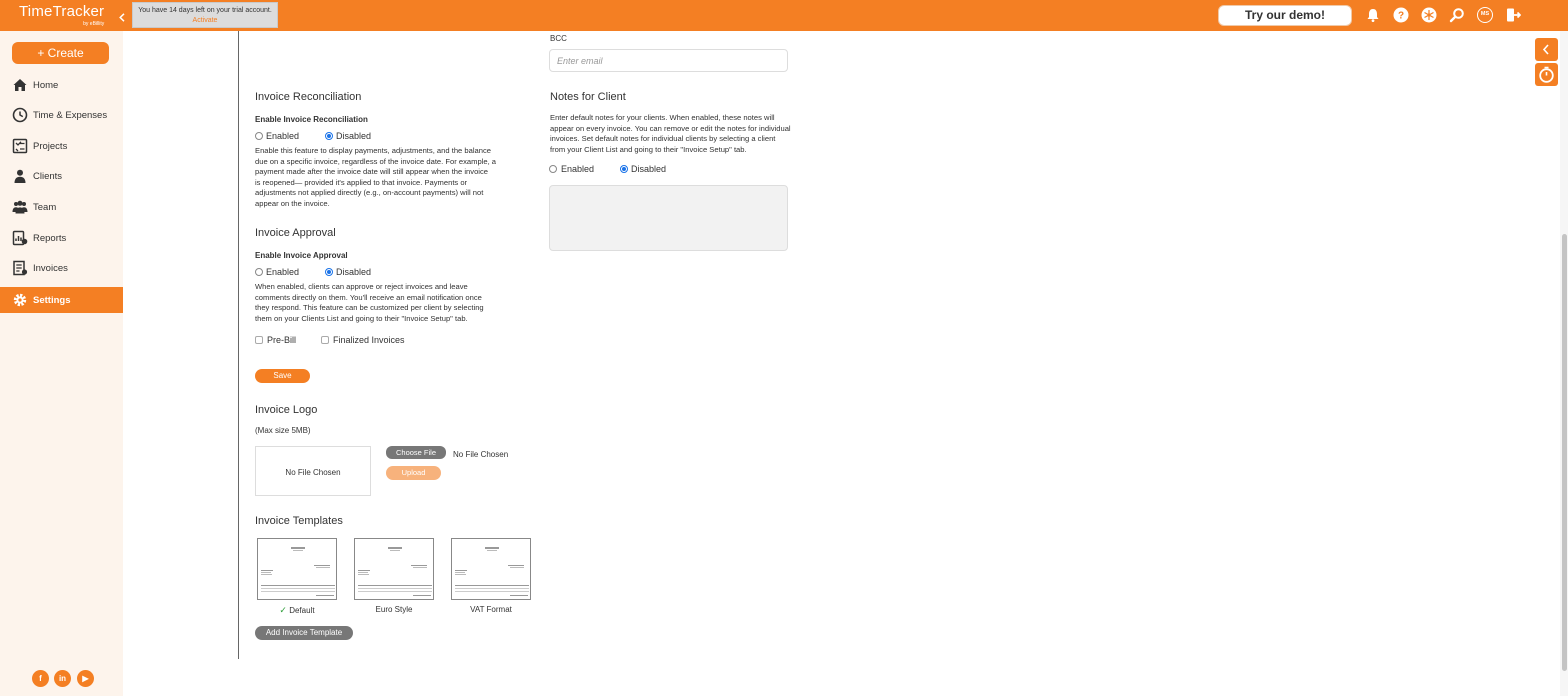 The width and height of the screenshot is (1568, 696). What do you see at coordinates (1285, 15) in the screenshot?
I see `try-demo-button: Try our demo!` at bounding box center [1285, 15].